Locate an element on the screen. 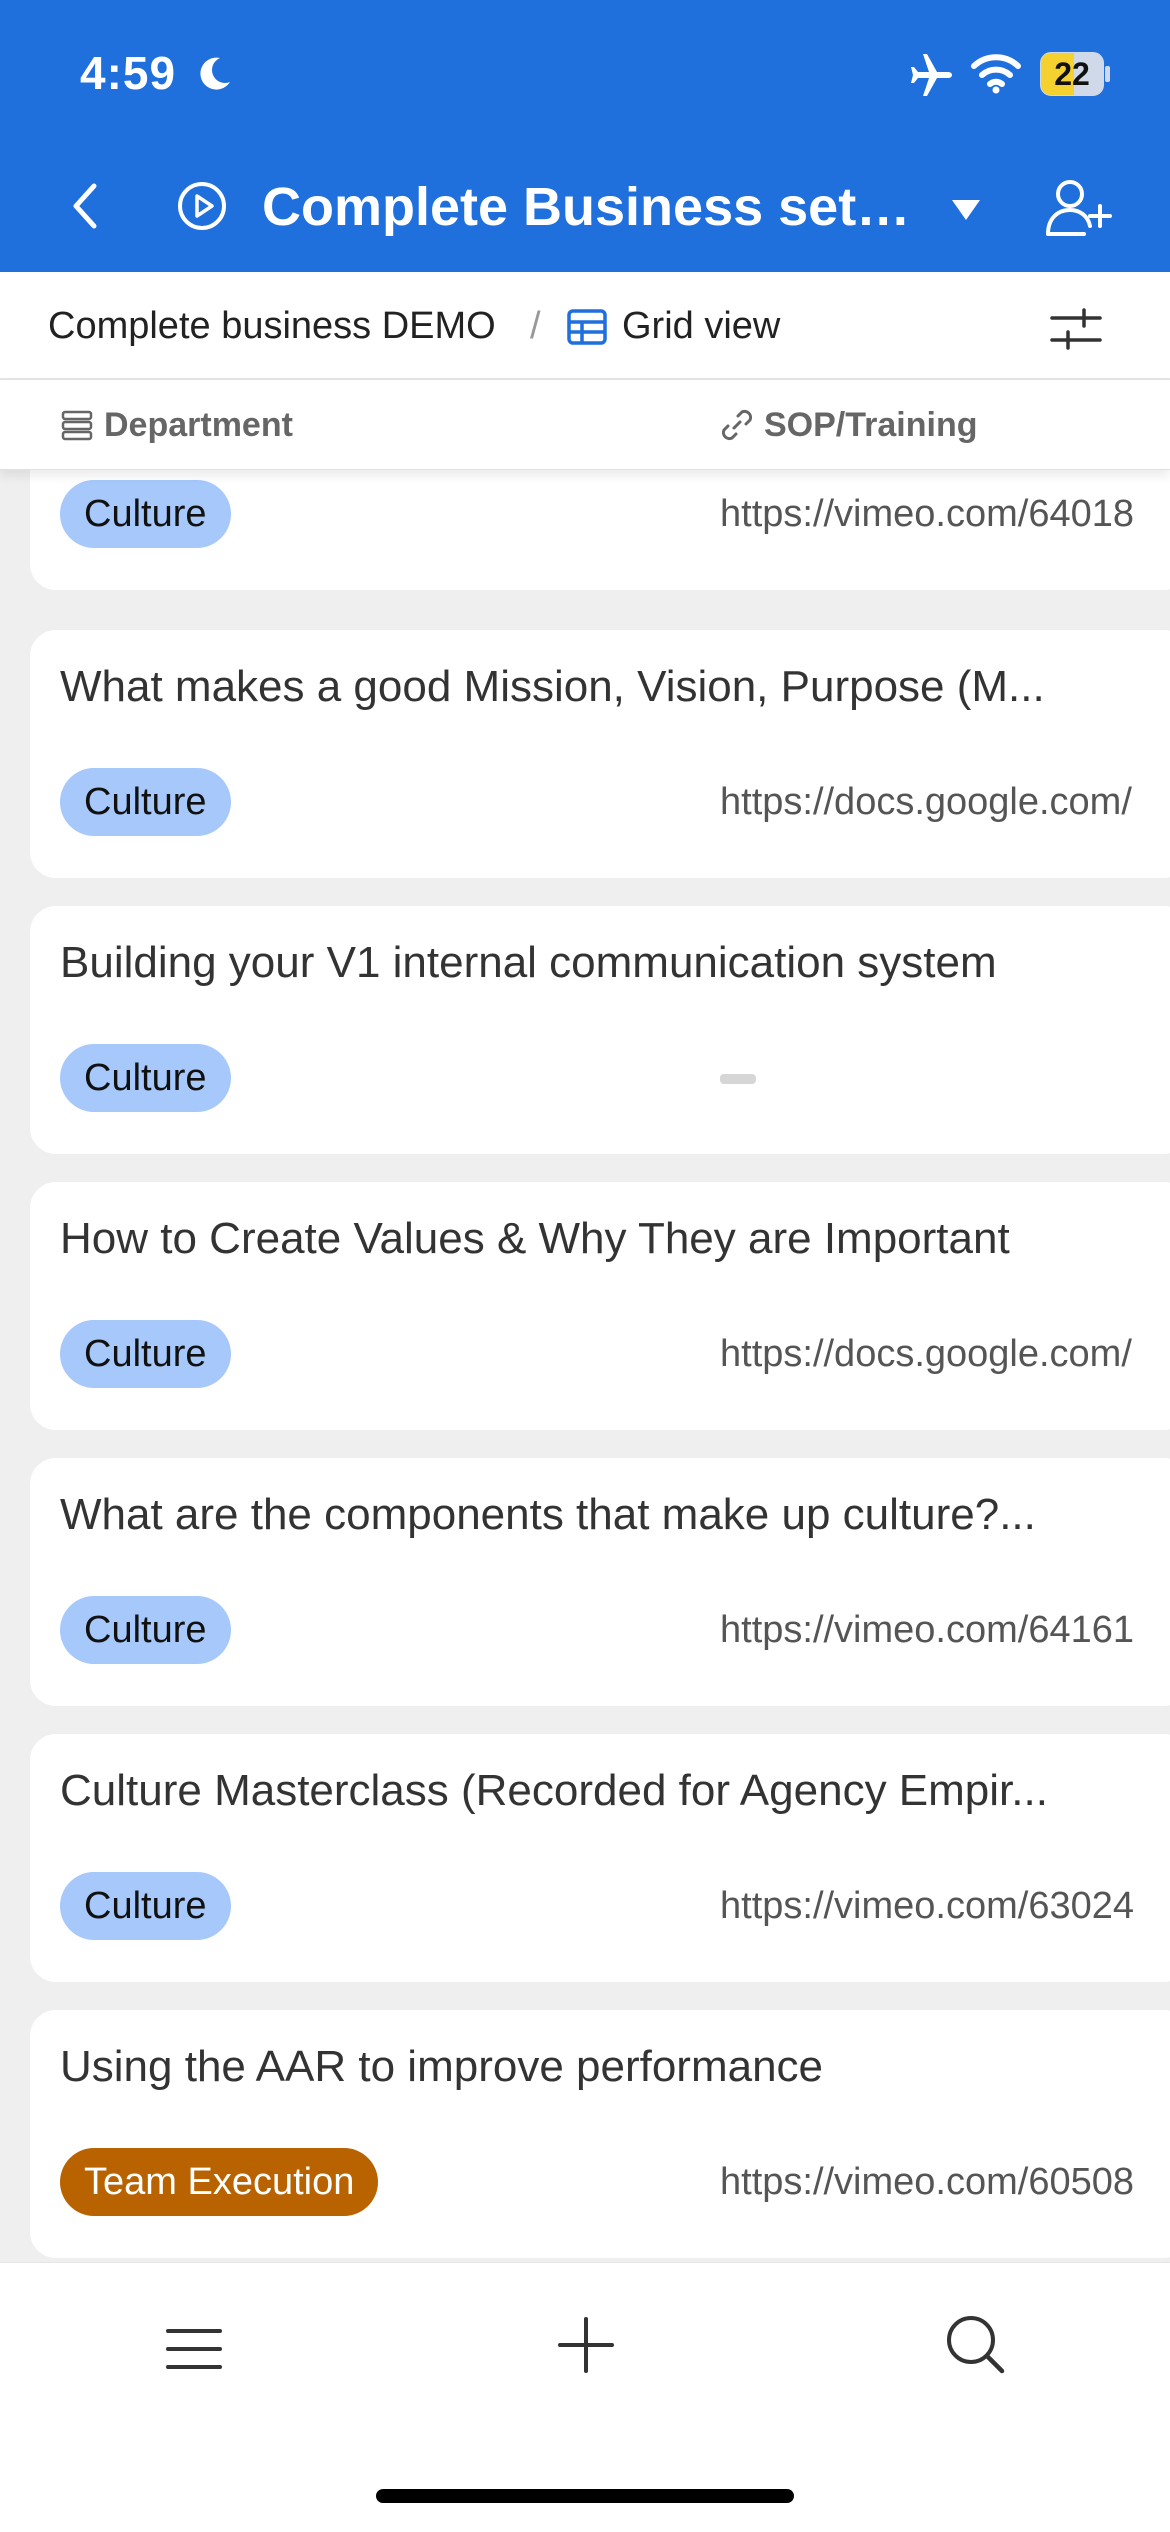 This screenshot has height=2532, width=1170. back-icon is located at coordinates (85, 206).